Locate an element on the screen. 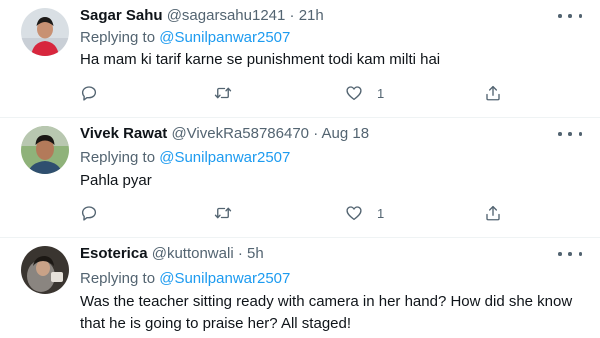 This screenshot has width=600, height=338. author-name: Sagar Sahu is located at coordinates (121, 15).